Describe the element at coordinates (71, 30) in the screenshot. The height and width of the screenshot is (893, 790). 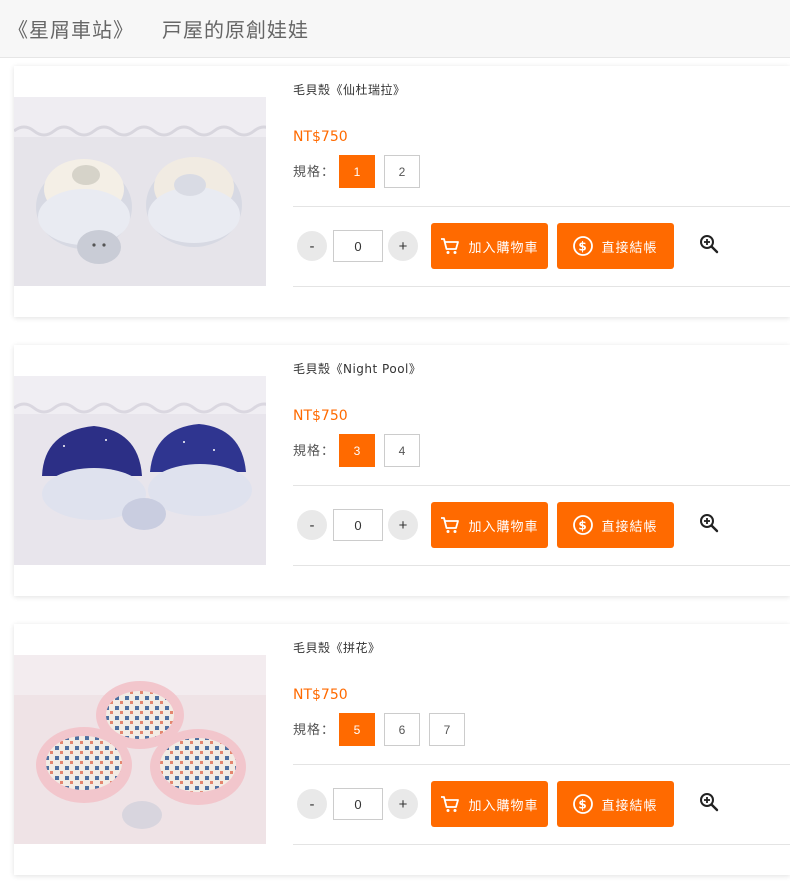
I see `shop-title: 《星屑車站》` at that location.